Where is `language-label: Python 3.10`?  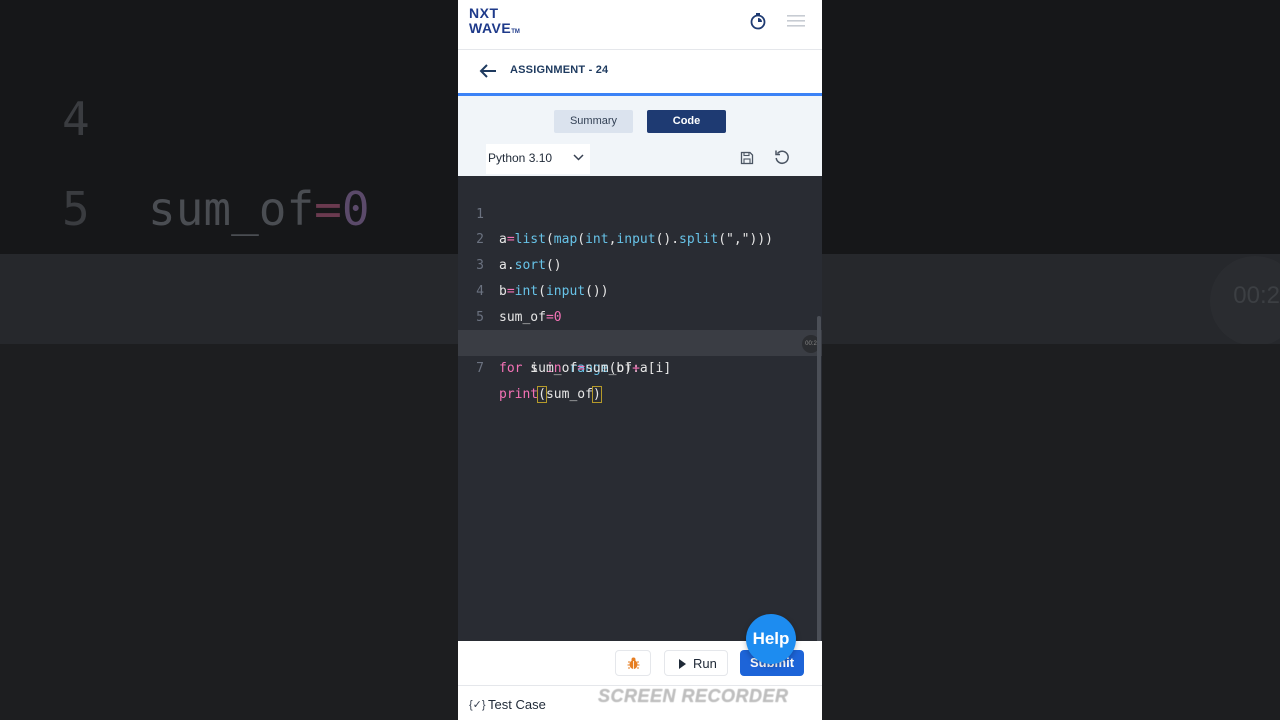 language-label: Python 3.10 is located at coordinates (520, 158).